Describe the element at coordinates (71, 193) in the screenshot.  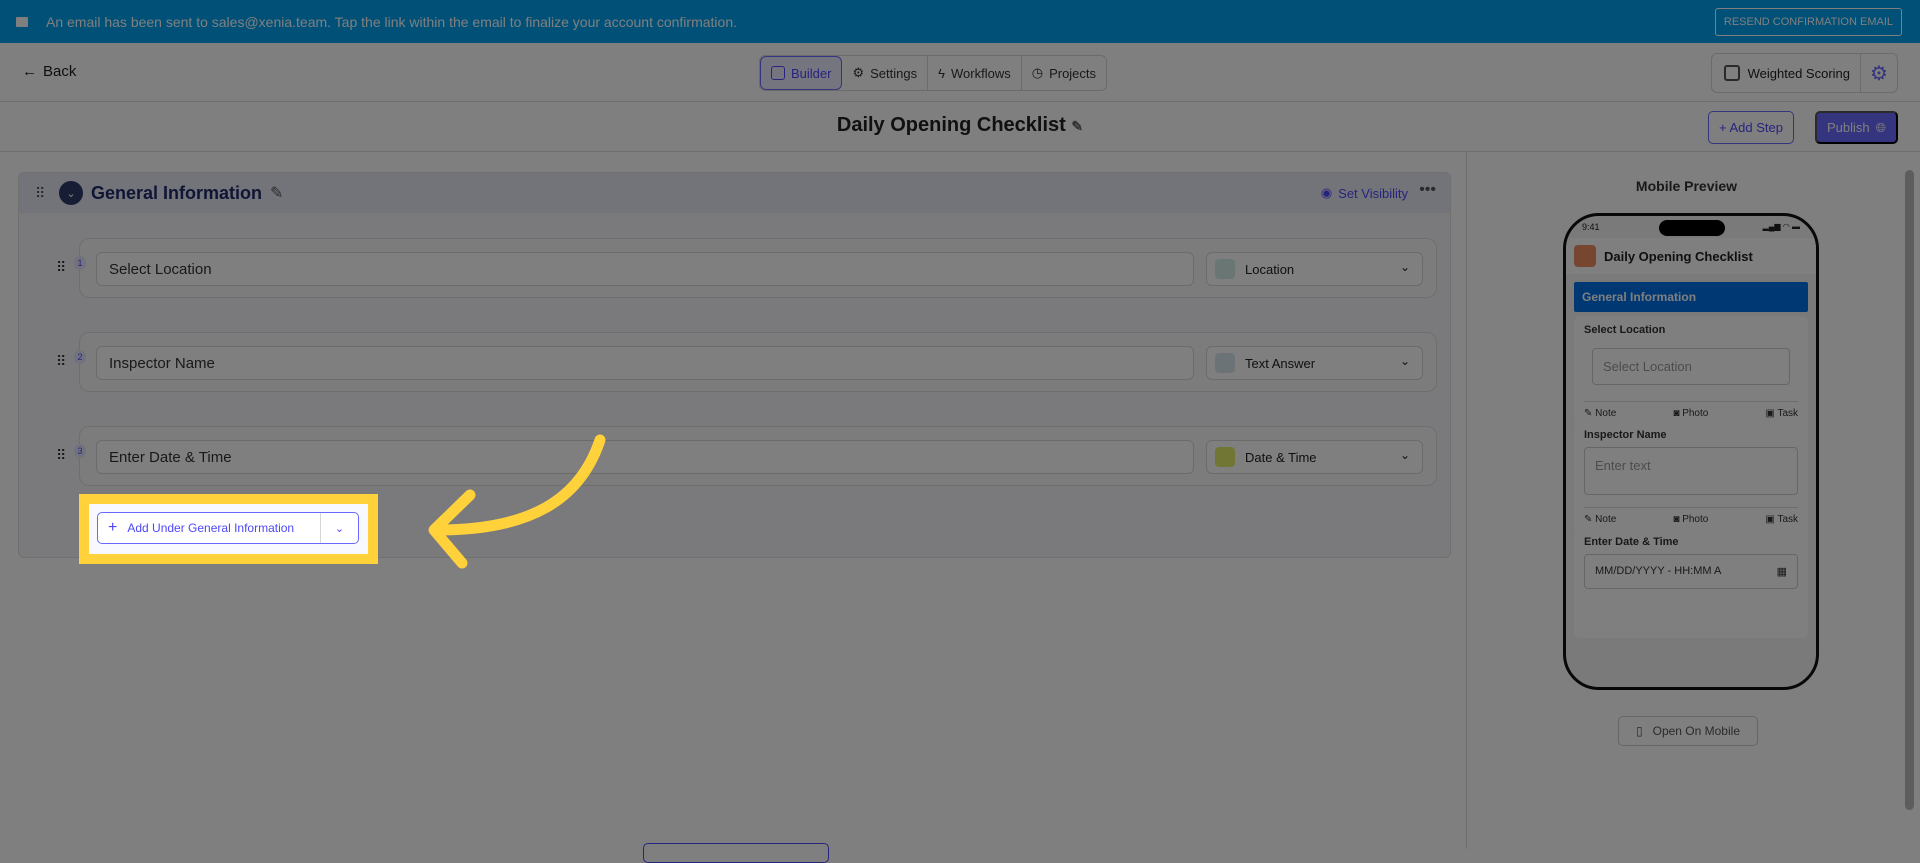
I see `collapse-chevron-icon: ⌄` at that location.